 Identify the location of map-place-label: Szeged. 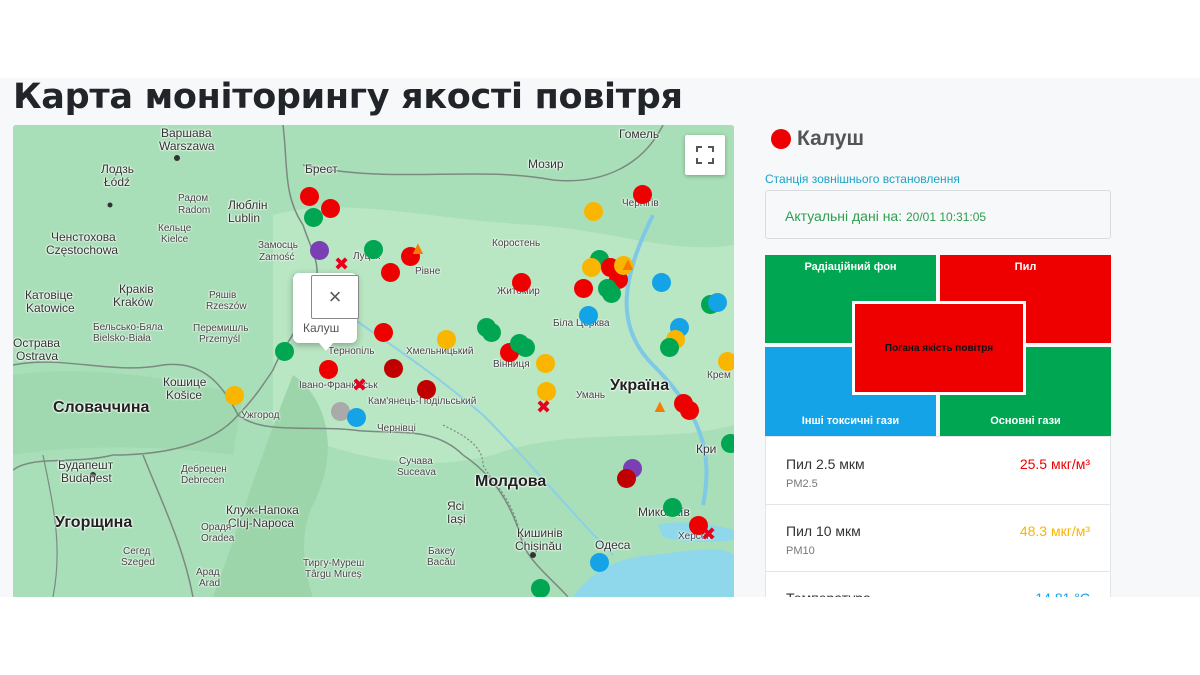
(138, 562).